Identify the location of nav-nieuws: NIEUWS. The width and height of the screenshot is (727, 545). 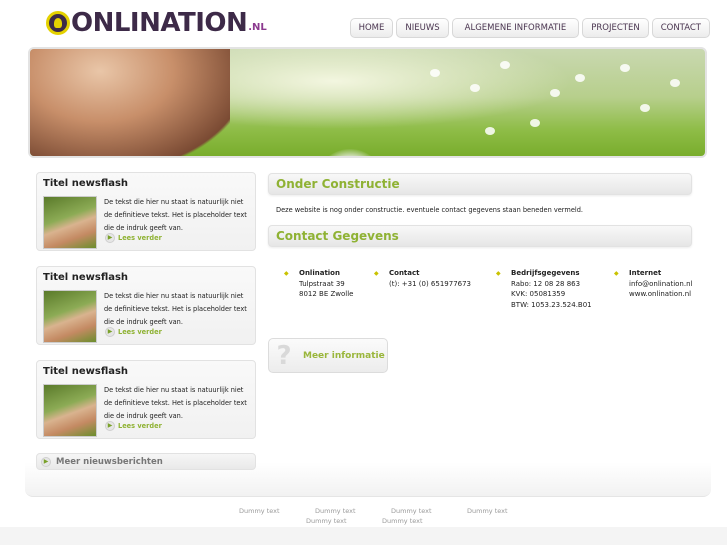
(422, 28).